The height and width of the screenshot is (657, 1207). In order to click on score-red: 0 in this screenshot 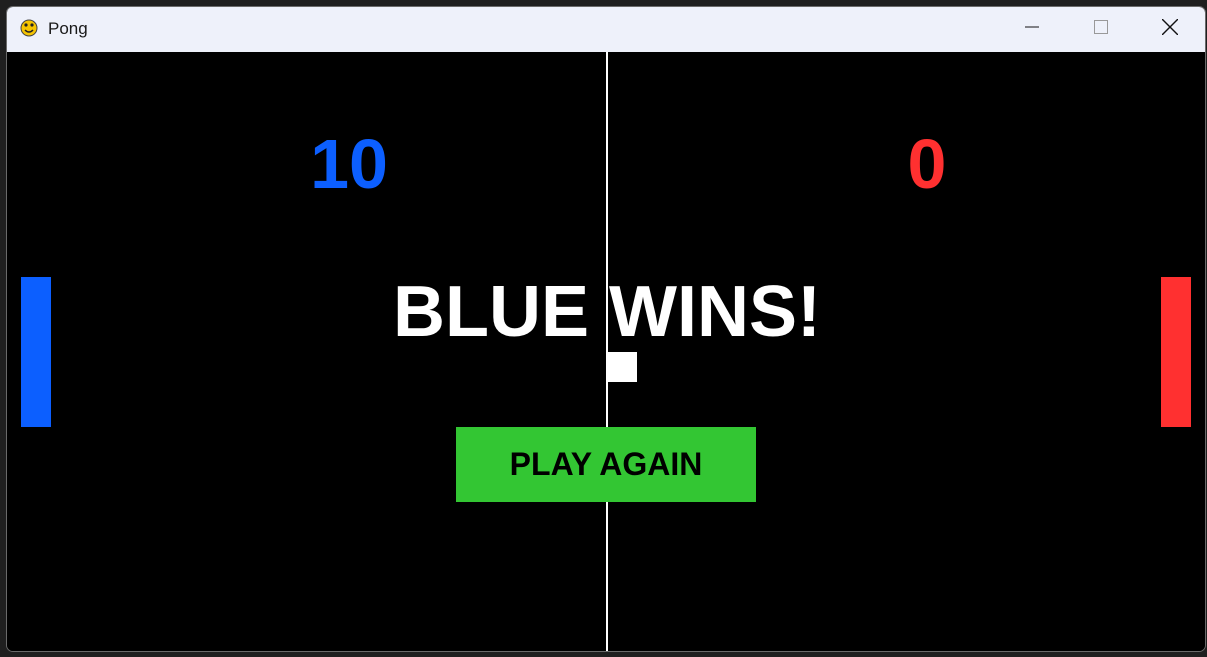, I will do `click(927, 164)`.